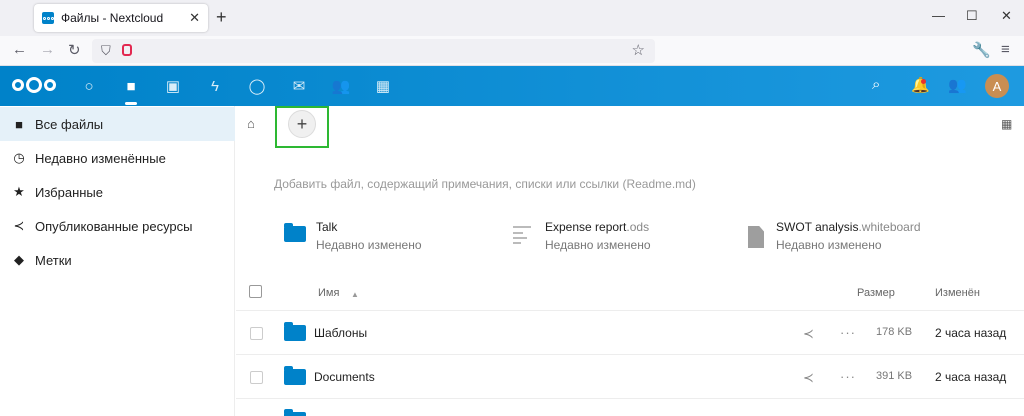  Describe the element at coordinates (47, 49) in the screenshot. I see `forward-icon: →` at that location.